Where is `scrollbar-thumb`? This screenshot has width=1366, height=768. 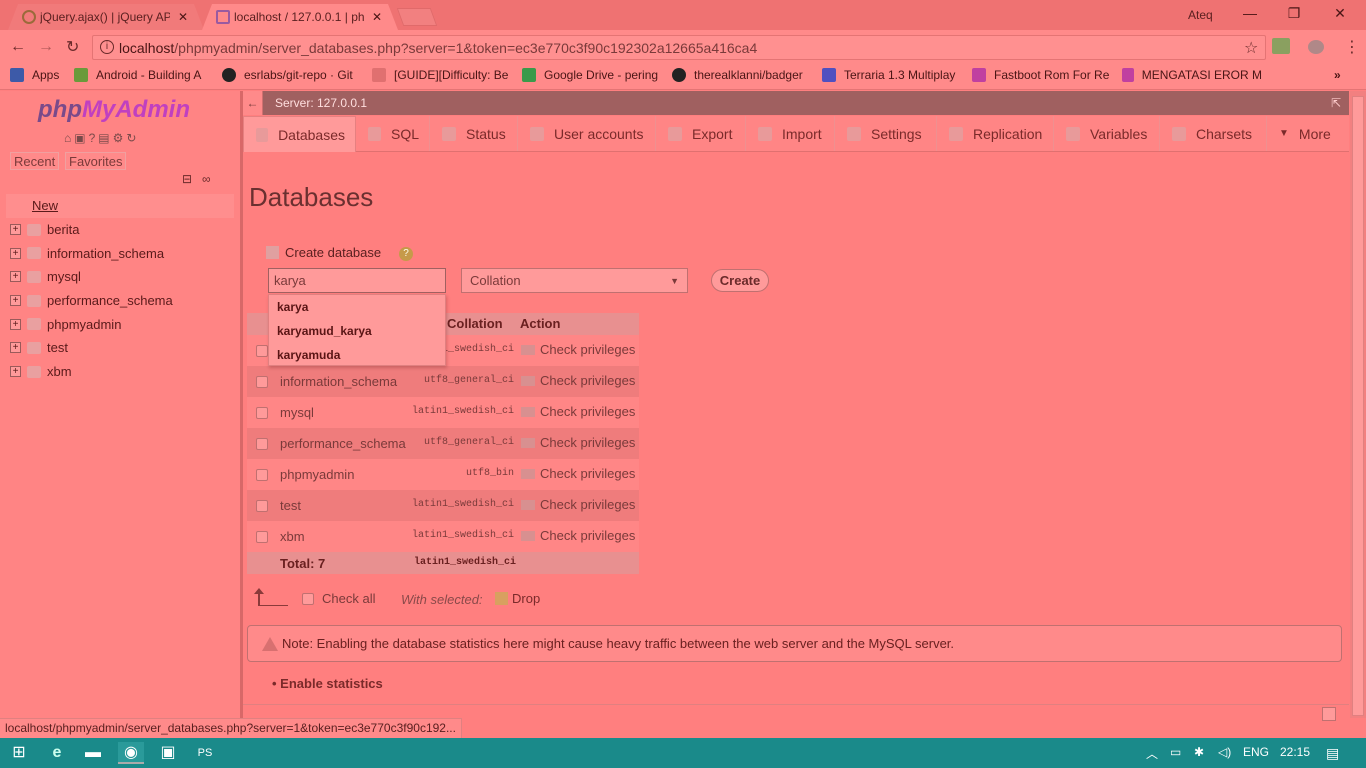 scrollbar-thumb is located at coordinates (1358, 406).